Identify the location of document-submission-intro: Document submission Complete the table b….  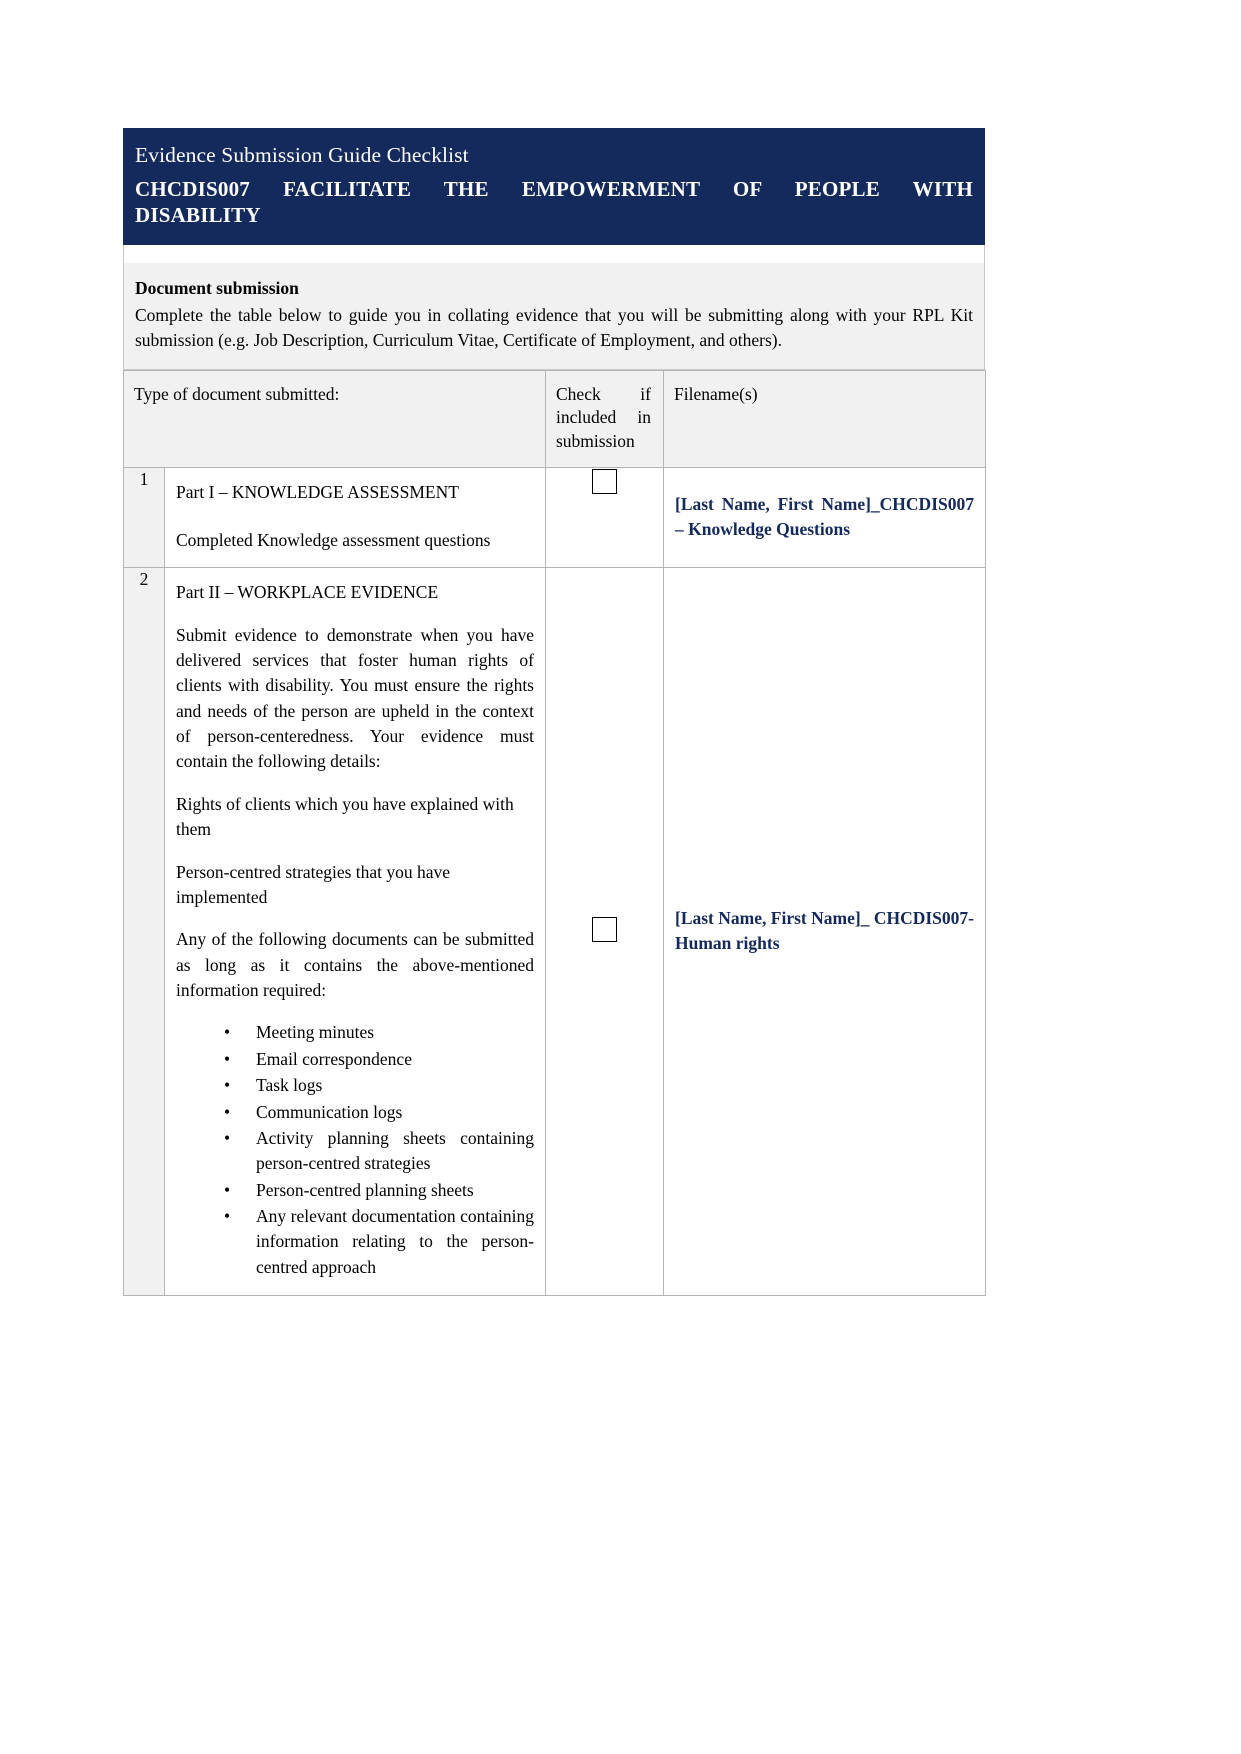
(554, 316).